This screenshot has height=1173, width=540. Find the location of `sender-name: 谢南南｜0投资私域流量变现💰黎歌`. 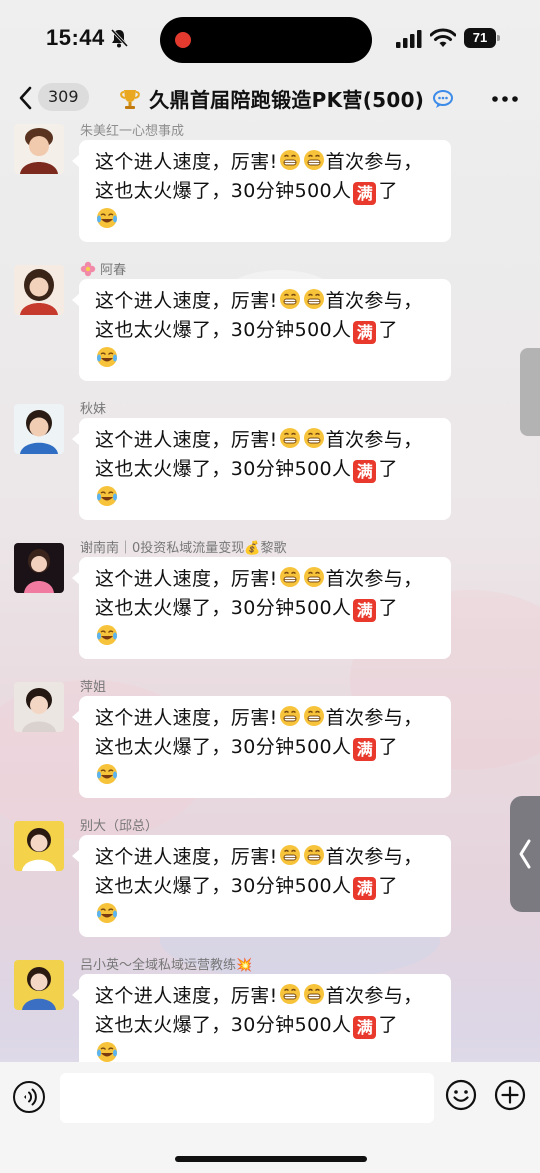

sender-name: 谢南南｜0投资私域流量变现💰黎歌 is located at coordinates (183, 546).